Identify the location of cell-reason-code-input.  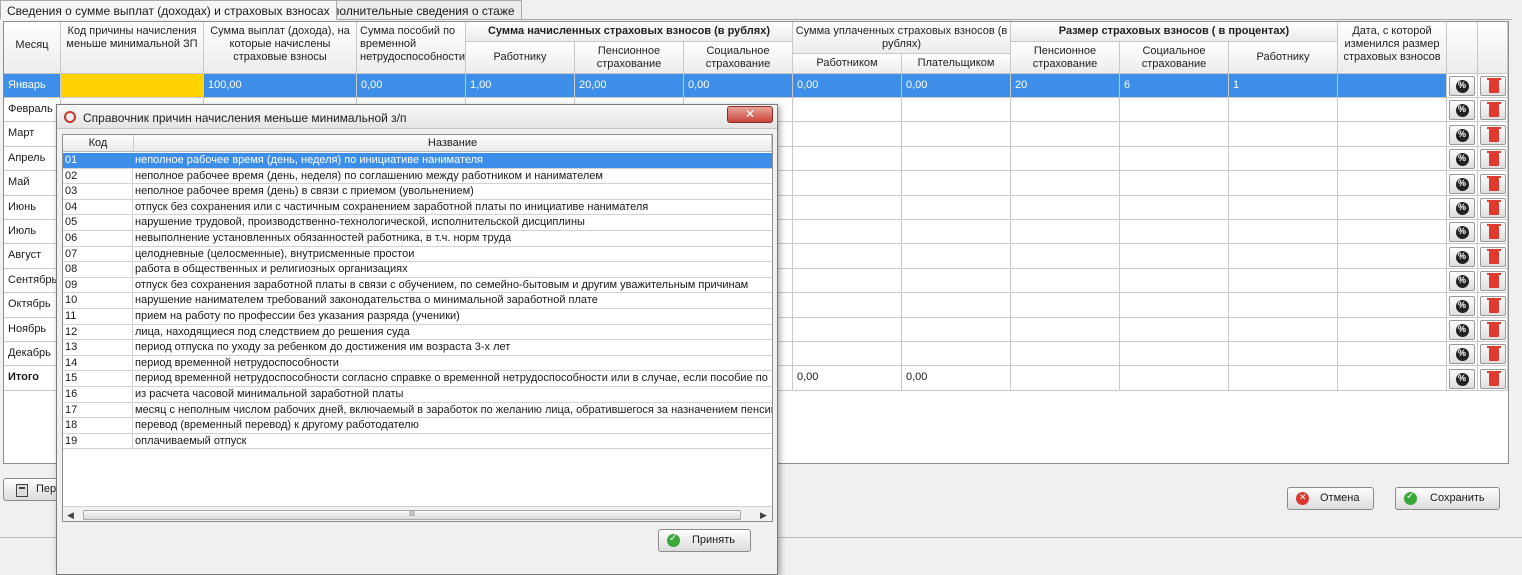
(132, 86).